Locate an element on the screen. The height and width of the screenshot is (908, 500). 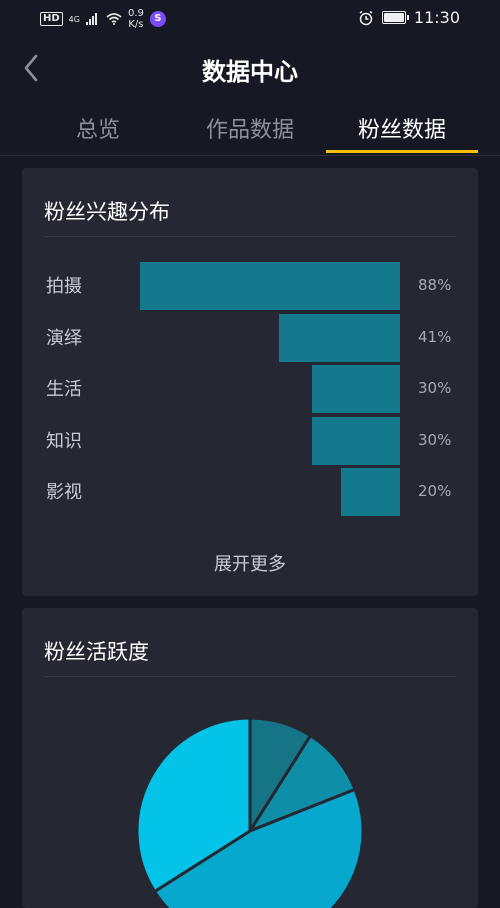
tab-bar: 总览 作品数据 粉丝数据 is located at coordinates (250, 128).